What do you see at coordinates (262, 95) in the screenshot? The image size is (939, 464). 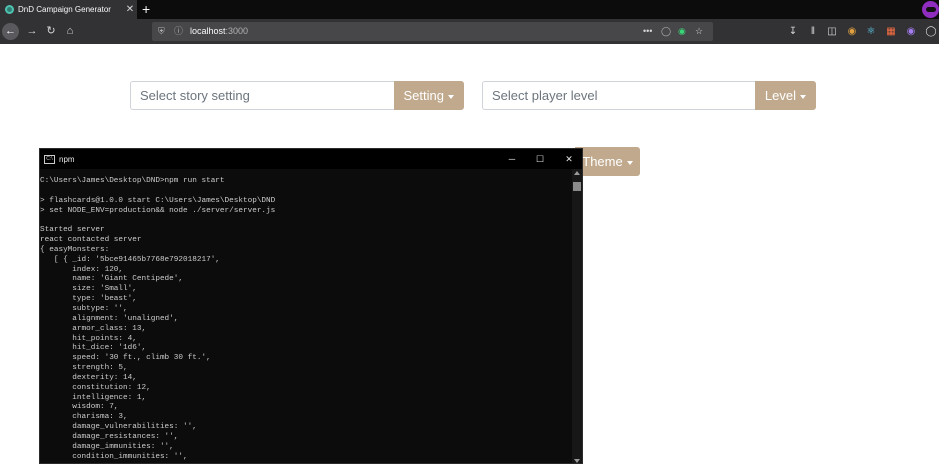 I see `story-setting-input: Select story setting` at bounding box center [262, 95].